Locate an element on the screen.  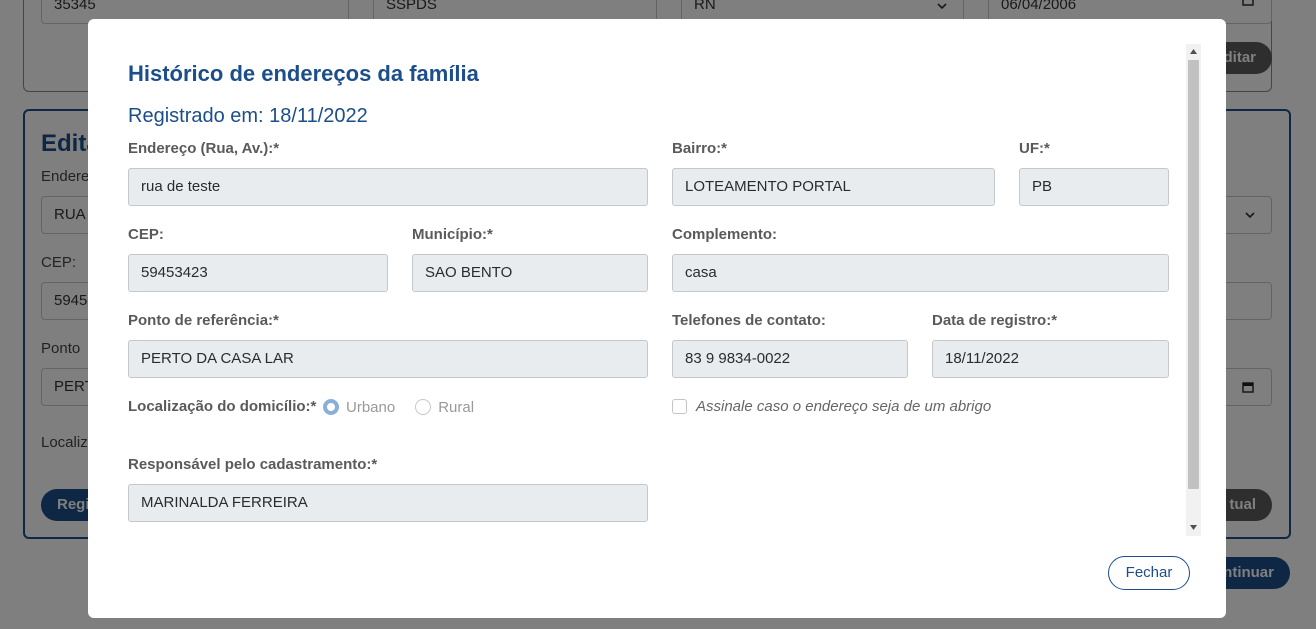
address-label: Endereço (Rua, Av.):* is located at coordinates (204, 148).